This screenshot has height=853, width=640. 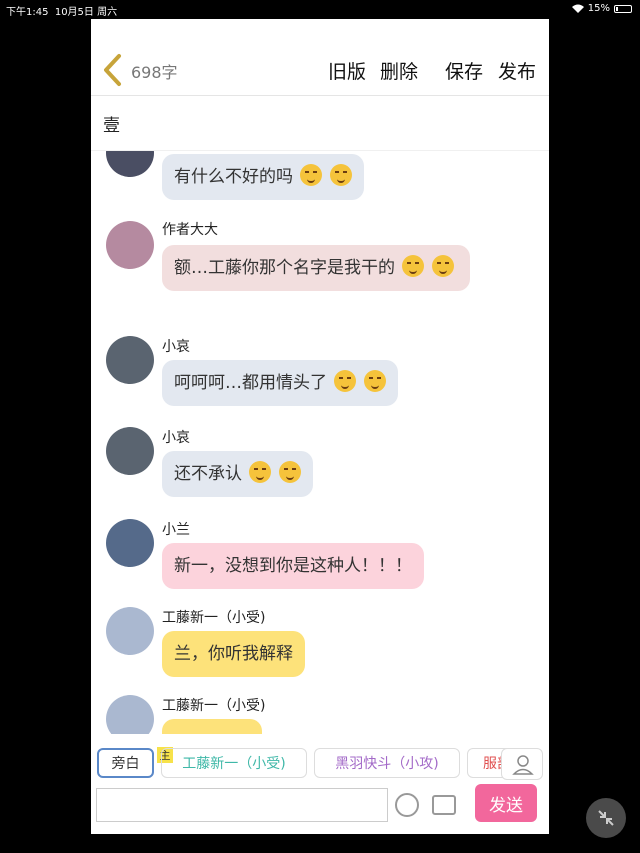 I want to click on word-count: 698字, so click(x=154, y=72).